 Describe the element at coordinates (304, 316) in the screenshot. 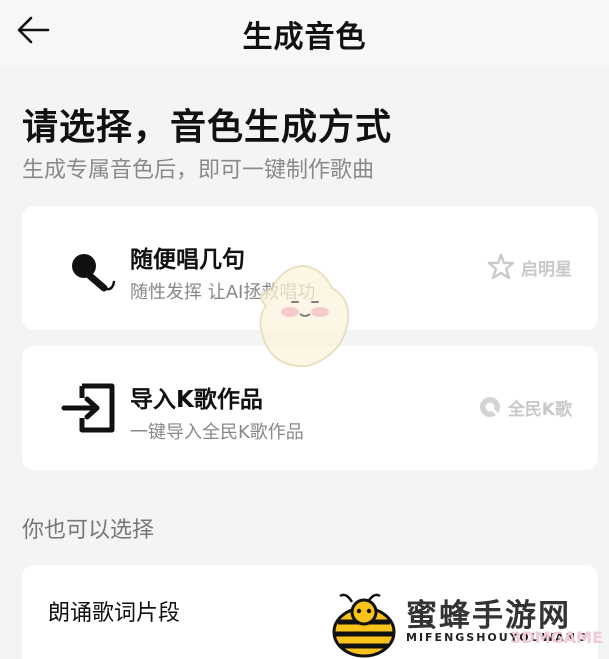

I see `mascot-sticker` at that location.